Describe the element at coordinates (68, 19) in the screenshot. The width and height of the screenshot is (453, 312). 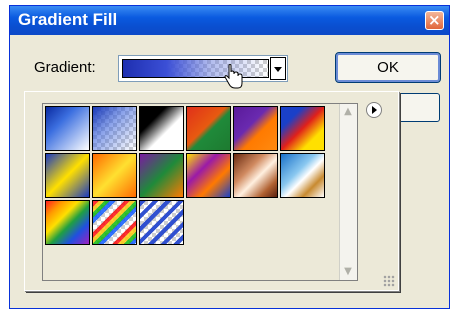
I see `dialog-title: Gradient Fill` at that location.